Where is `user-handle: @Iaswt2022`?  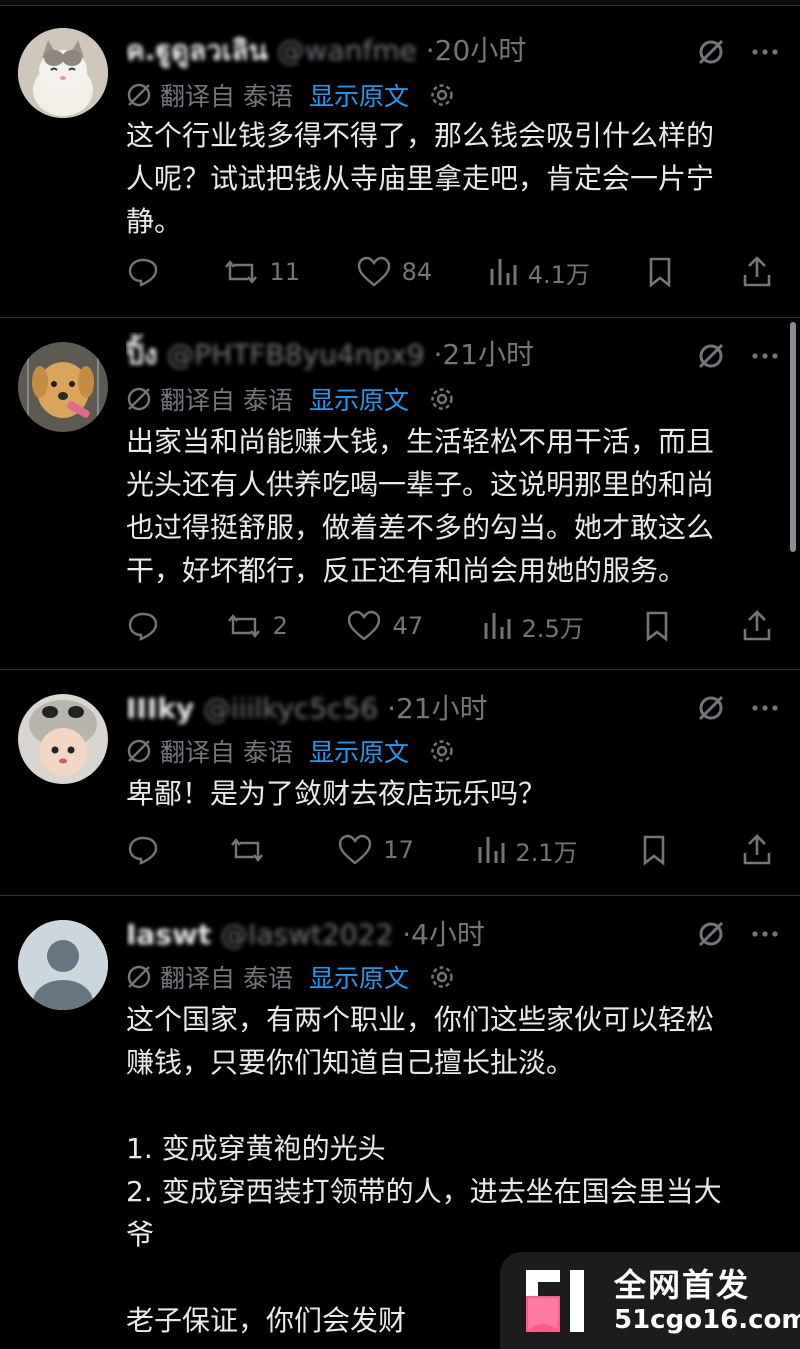 user-handle: @Iaswt2022 is located at coordinates (306, 934).